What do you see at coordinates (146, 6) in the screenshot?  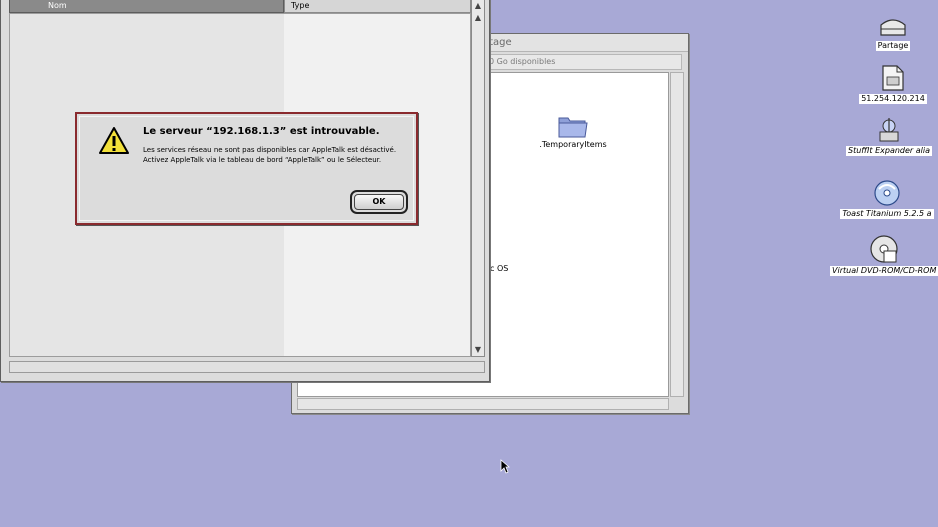 I see `column-header-nom: Nom` at bounding box center [146, 6].